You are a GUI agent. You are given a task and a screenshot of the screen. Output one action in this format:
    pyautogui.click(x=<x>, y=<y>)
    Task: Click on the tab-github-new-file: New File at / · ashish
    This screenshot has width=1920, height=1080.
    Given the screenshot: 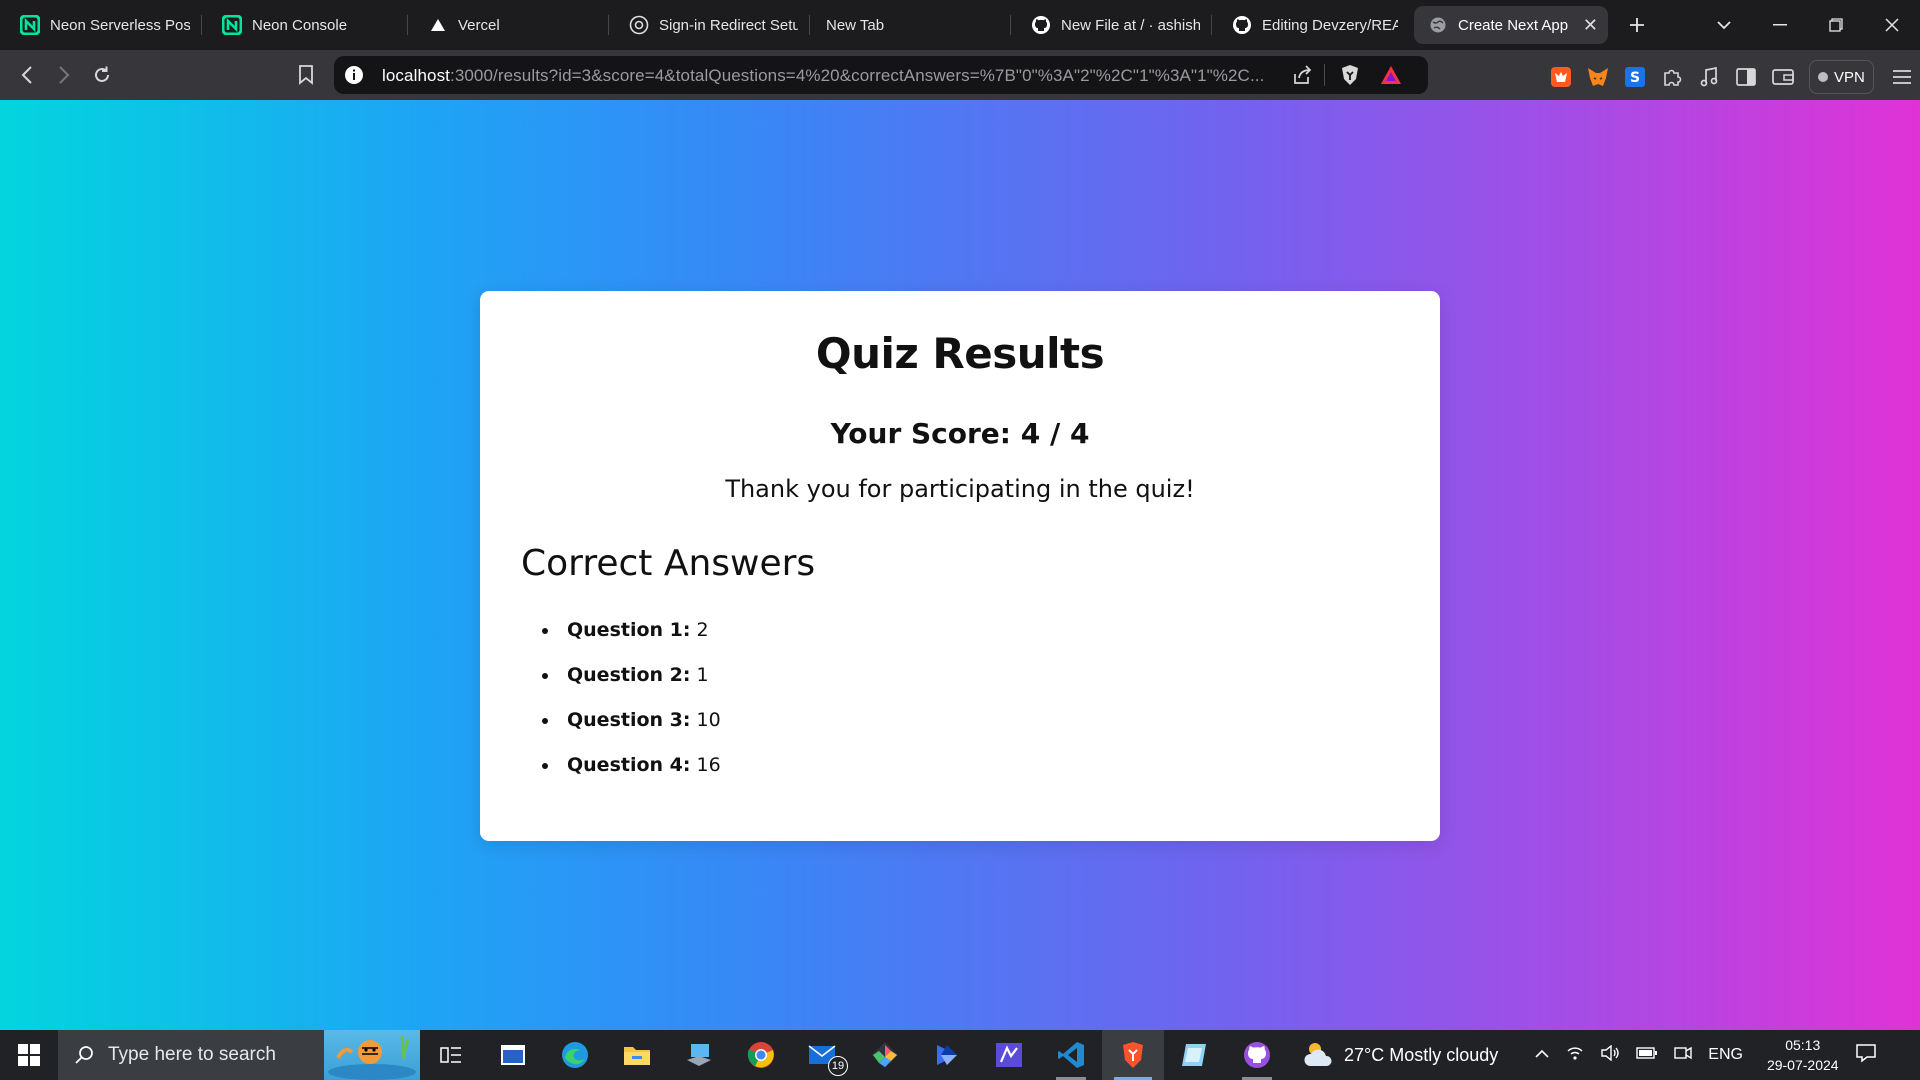 What is the action you would take?
    pyautogui.click(x=1111, y=25)
    